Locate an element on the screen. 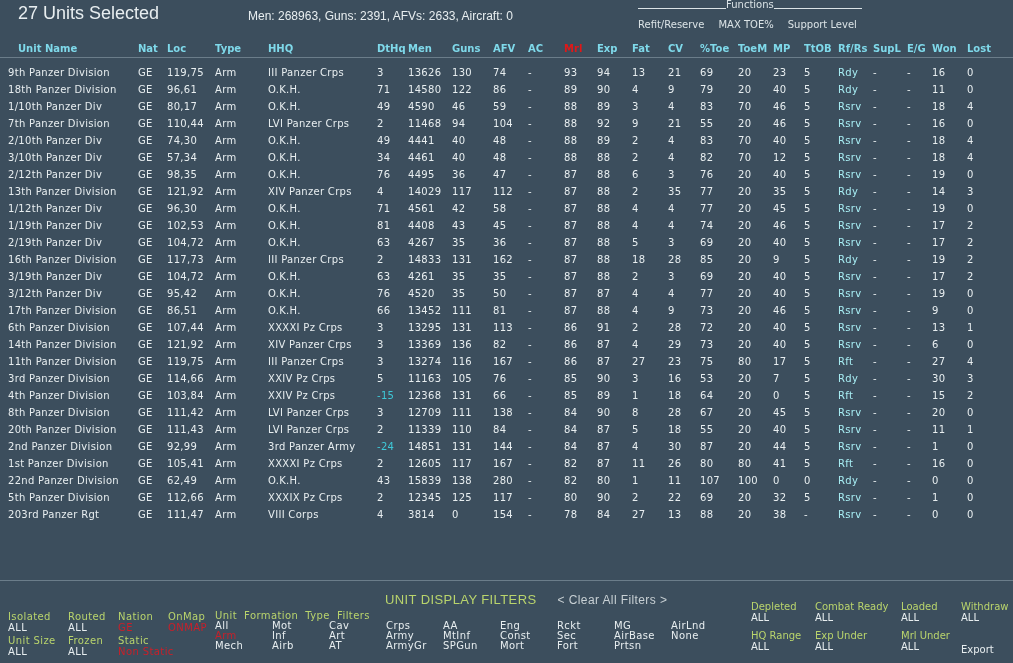 This screenshot has width=1013, height=663. table-cell-text: 3 is located at coordinates (381, 345).